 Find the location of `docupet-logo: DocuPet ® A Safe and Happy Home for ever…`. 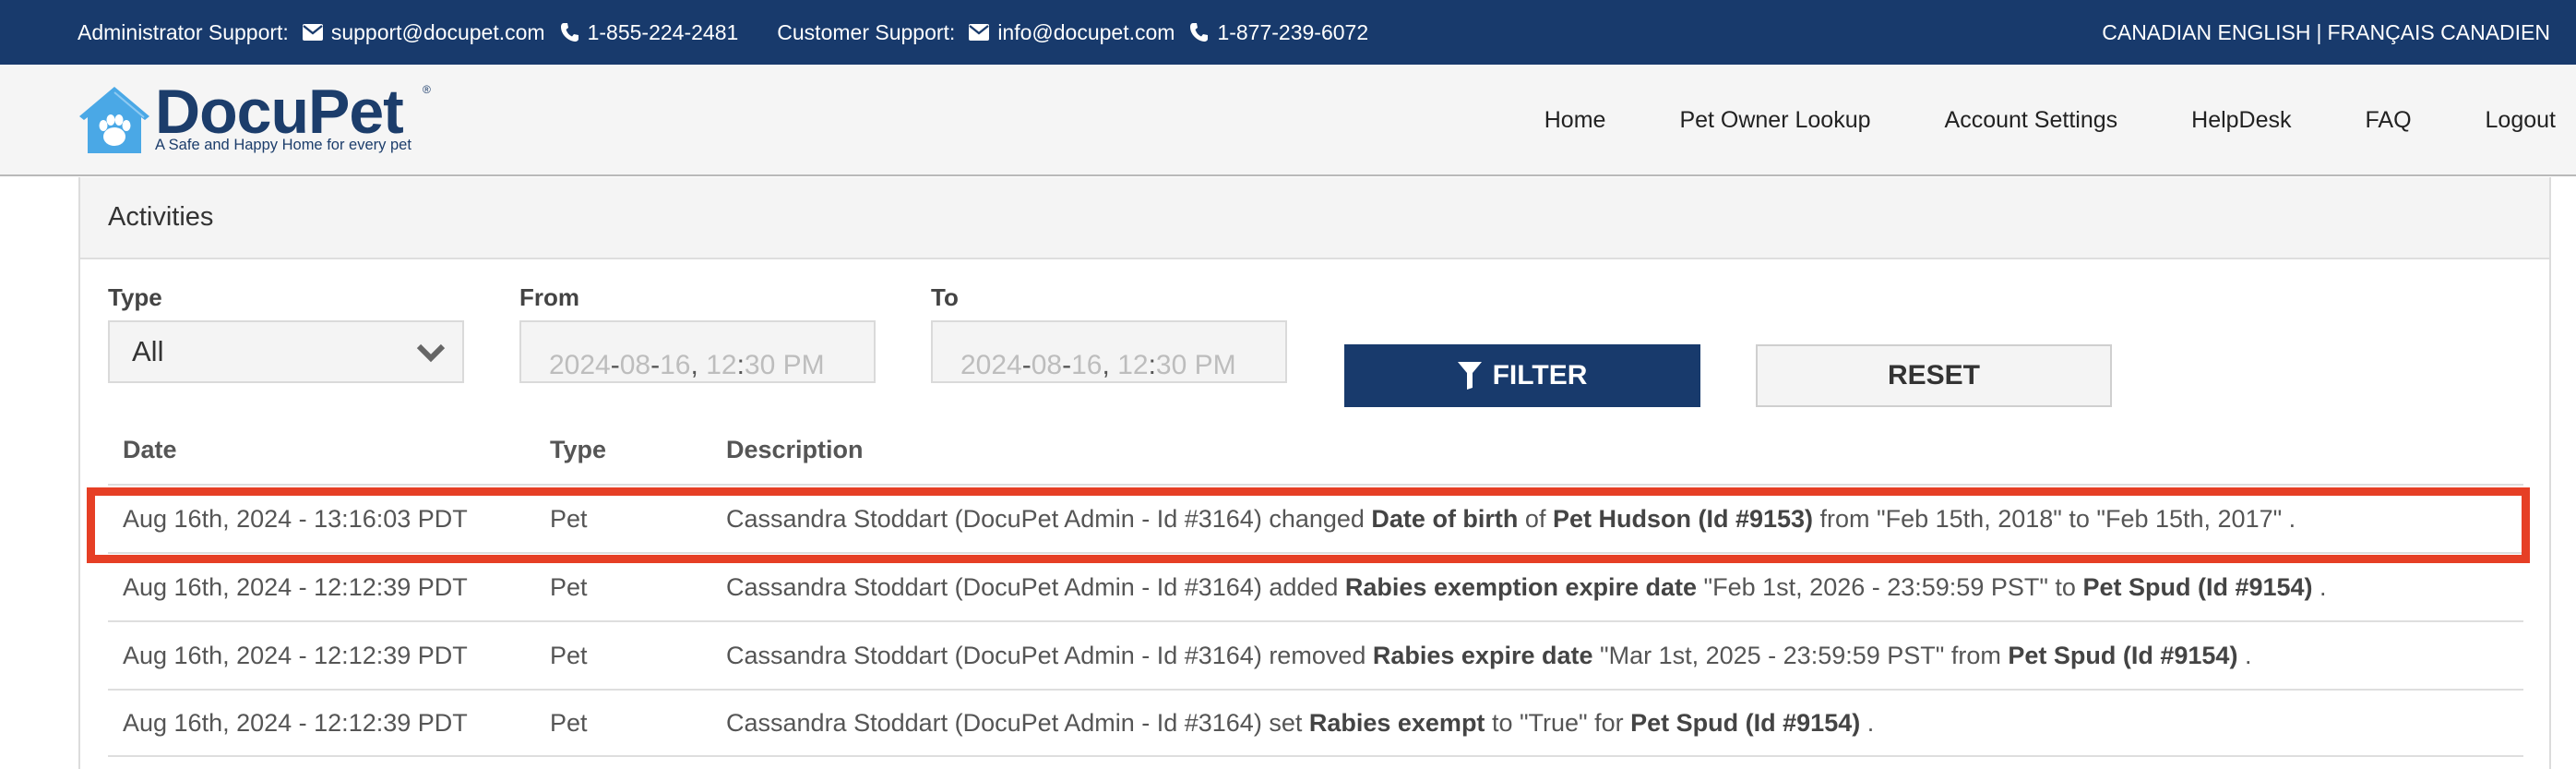

docupet-logo: DocuPet ® A Safe and Happy Home for ever… is located at coordinates (254, 118).